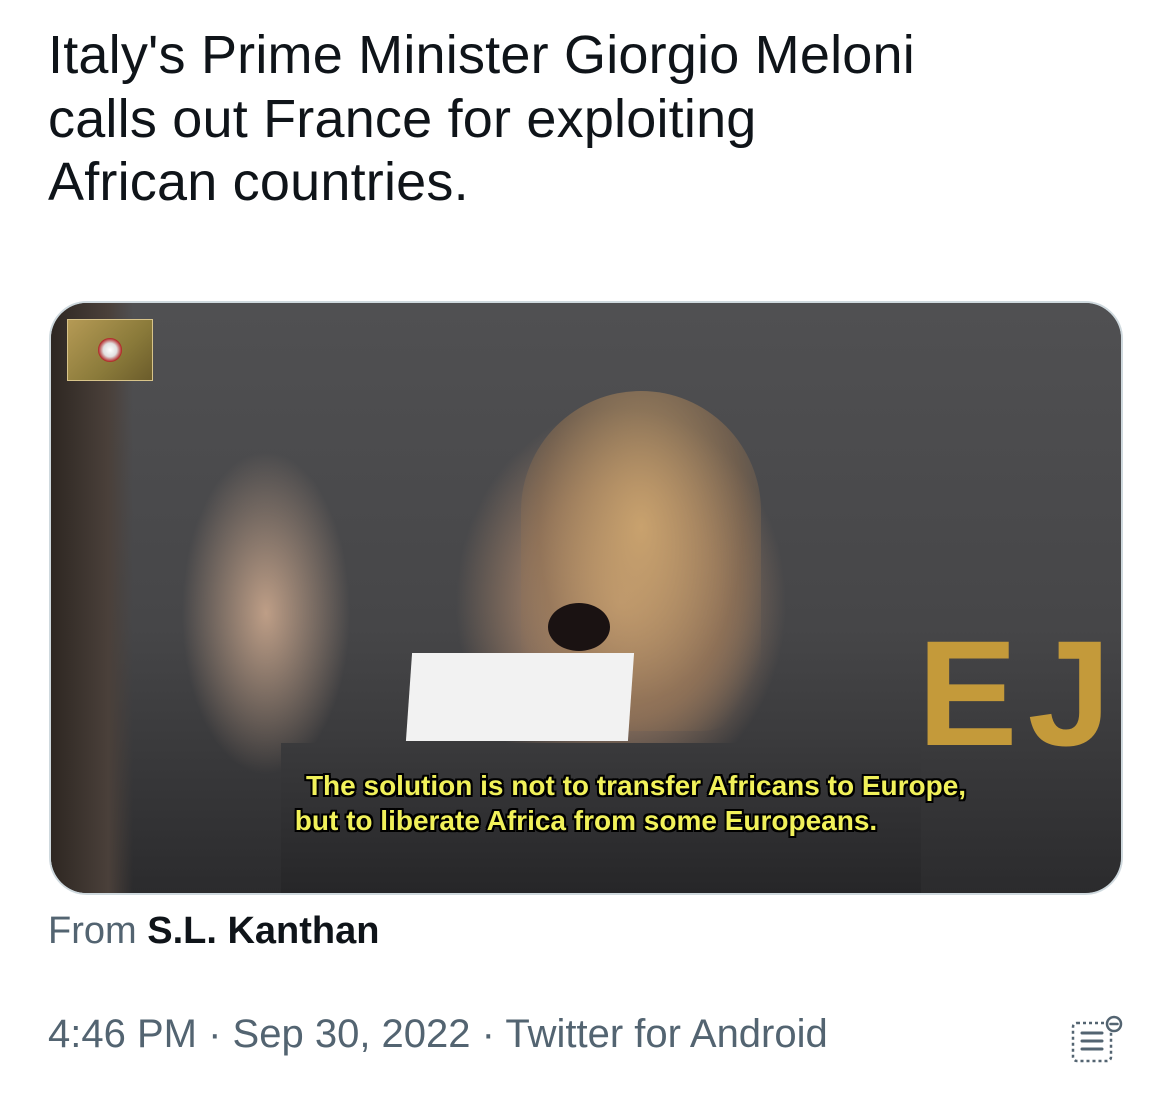 Image resolution: width=1170 pixels, height=1102 pixels. I want to click on source-prefix: From, so click(92, 931).